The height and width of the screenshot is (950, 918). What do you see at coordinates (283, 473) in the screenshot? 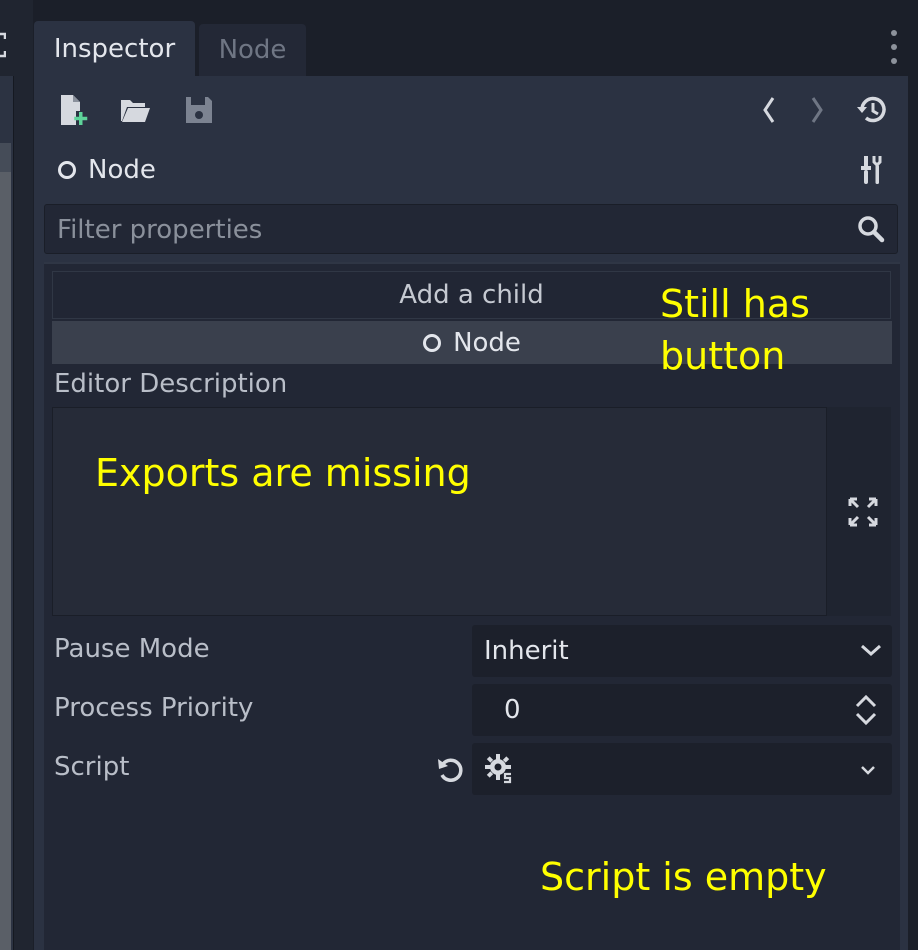
I see `annotation-exports-missing: Exports are missing` at bounding box center [283, 473].